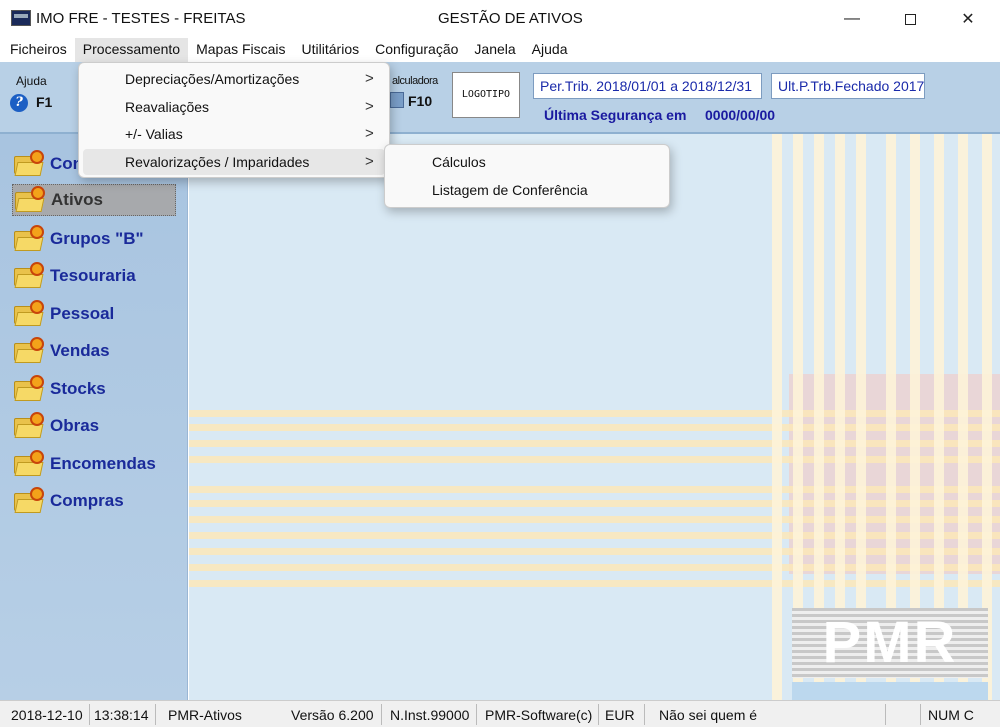 This screenshot has height=727, width=1000. What do you see at coordinates (539, 715) in the screenshot?
I see `status-company: PMR-Software(c)` at bounding box center [539, 715].